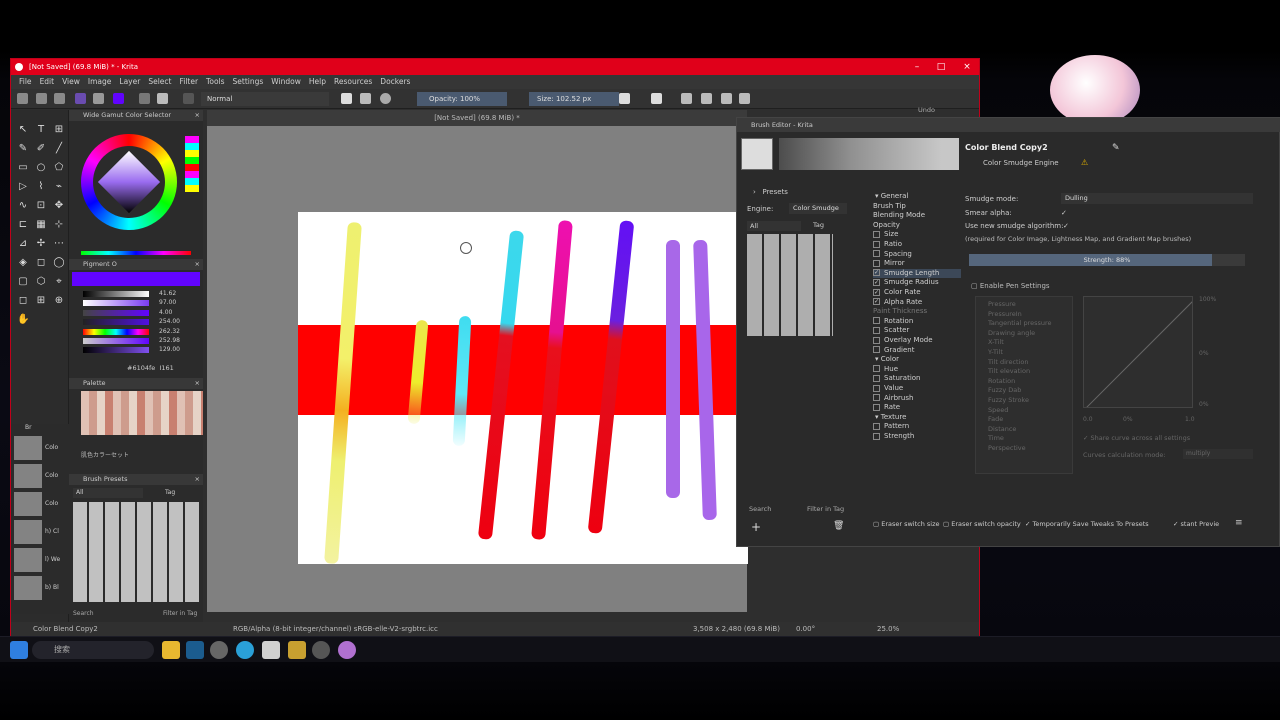 The image size is (1280, 720). What do you see at coordinates (897, 303) in the screenshot?
I see `option-alpha-rate: ✓ Alpha Rate` at bounding box center [897, 303].